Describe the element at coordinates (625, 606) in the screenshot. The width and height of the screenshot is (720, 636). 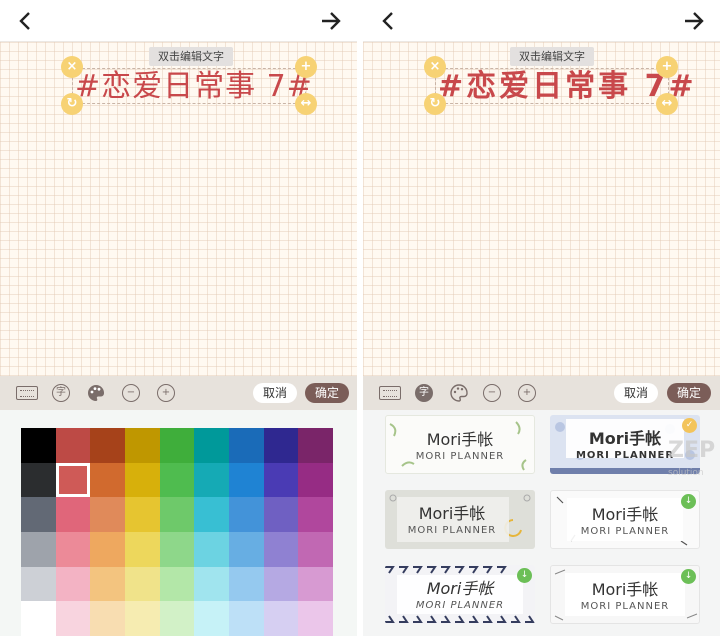
I see `template-subtitle: MORI PLANNER` at that location.